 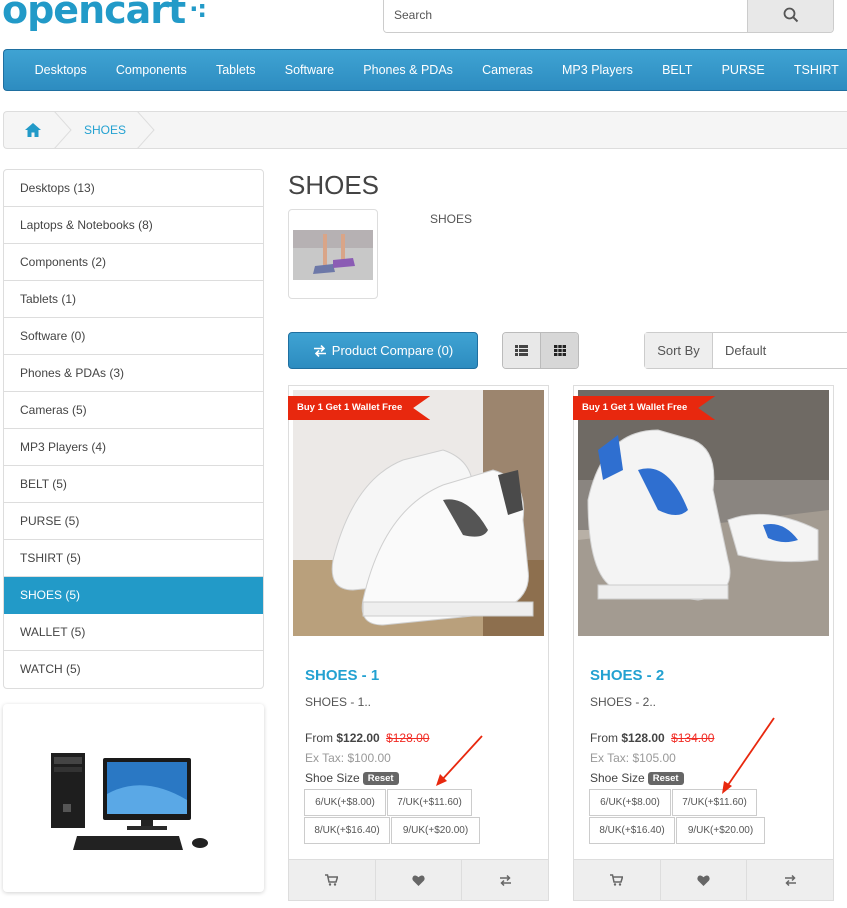 What do you see at coordinates (104, 16) in the screenshot?
I see `site-logo: opencart ·:` at bounding box center [104, 16].